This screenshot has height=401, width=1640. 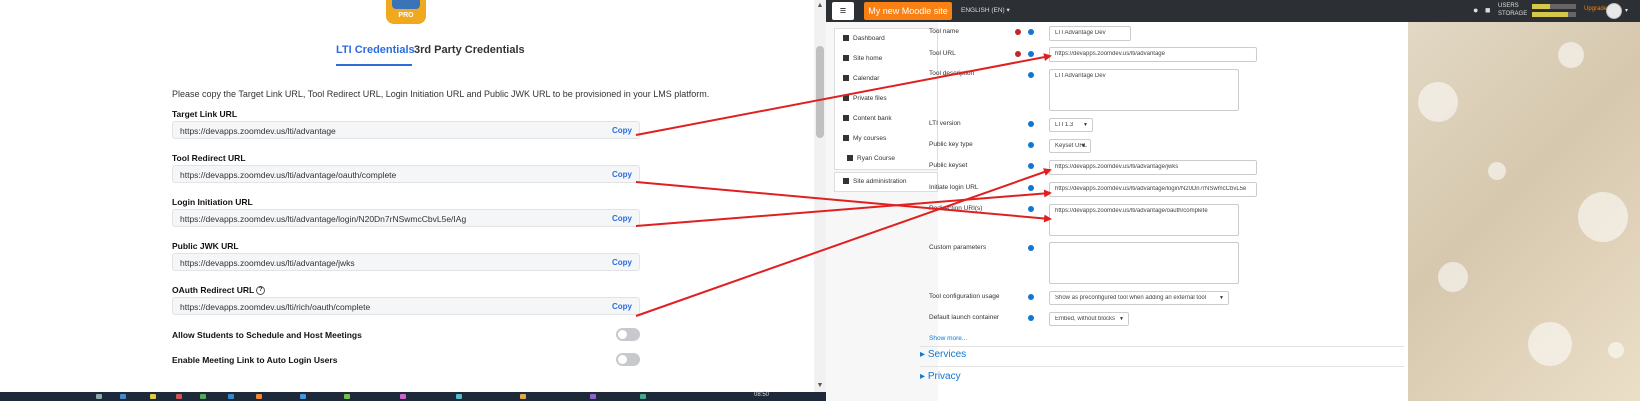 What do you see at coordinates (820, 6) in the screenshot?
I see `scroll-up-arrow-icon: ▲` at bounding box center [820, 6].